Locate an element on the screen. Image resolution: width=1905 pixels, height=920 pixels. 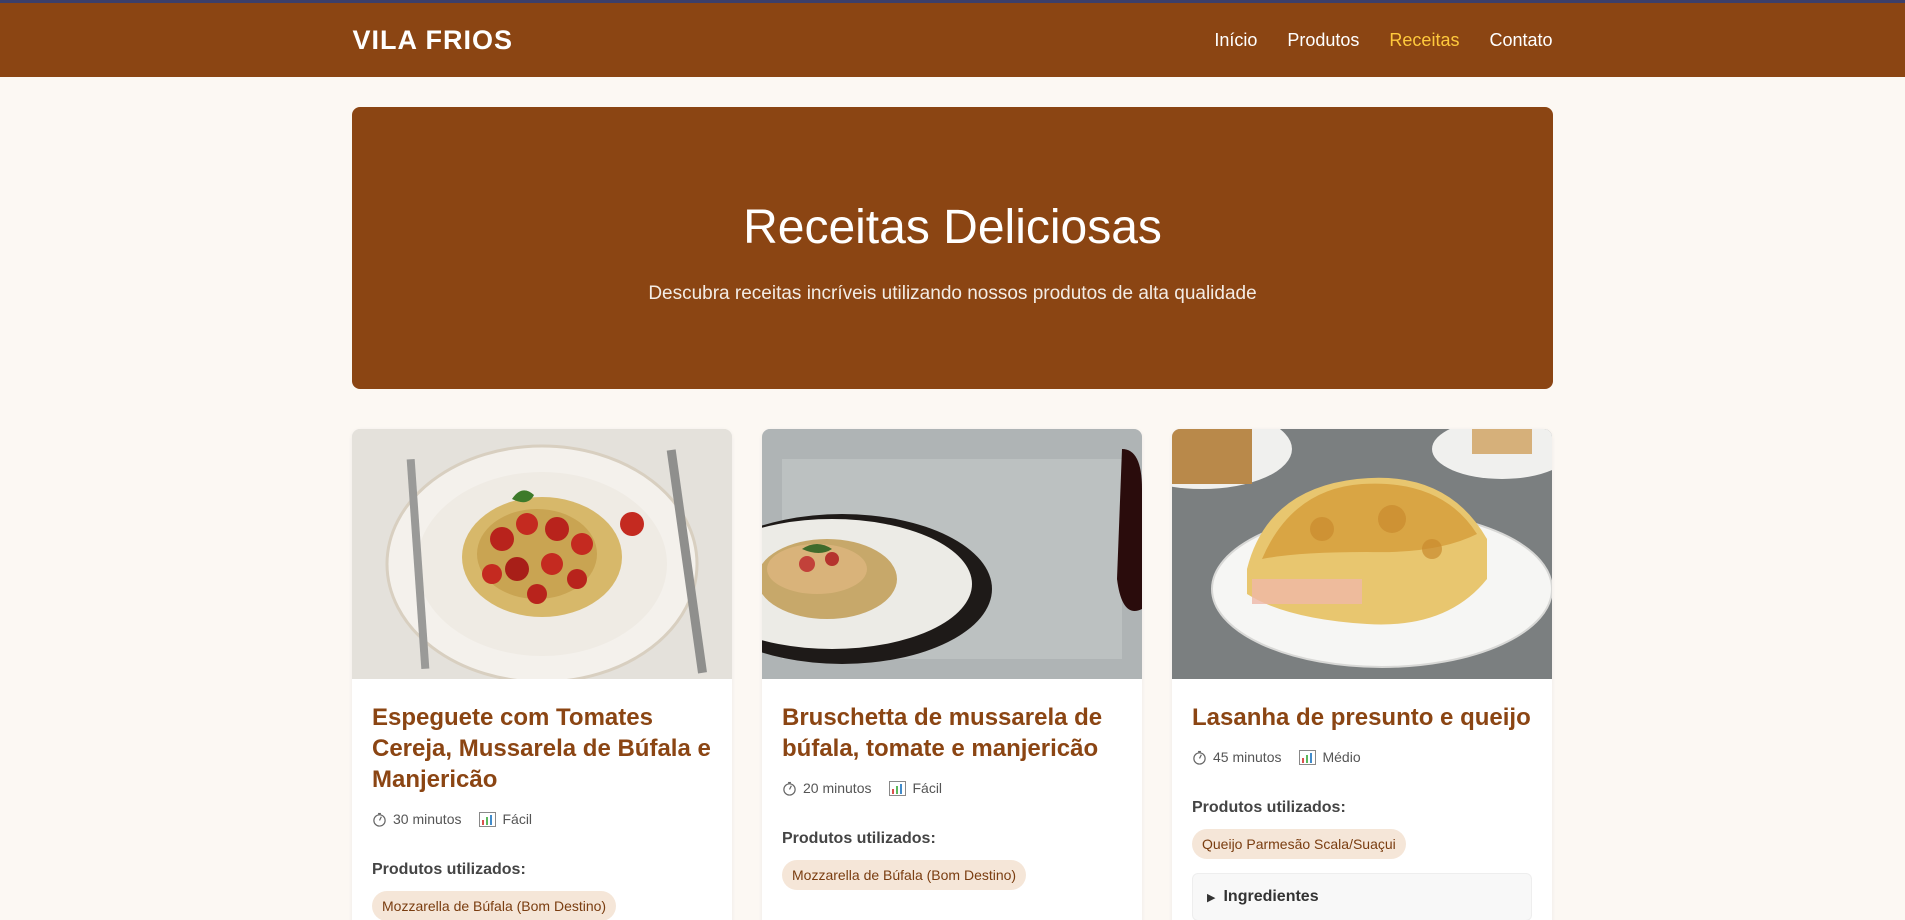
time-meta: 45 minutos is located at coordinates (1236, 757).